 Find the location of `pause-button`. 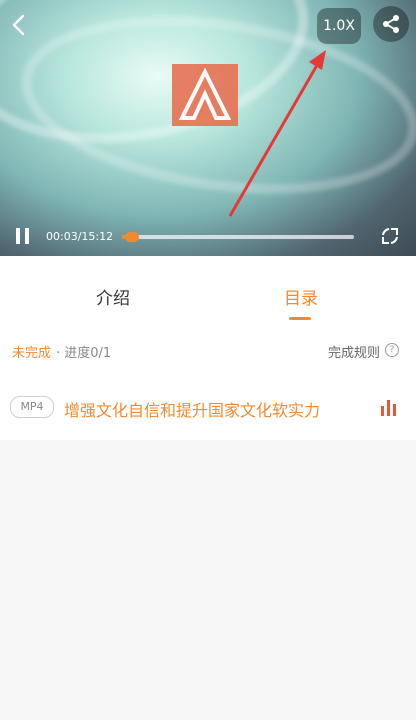

pause-button is located at coordinates (23, 237).